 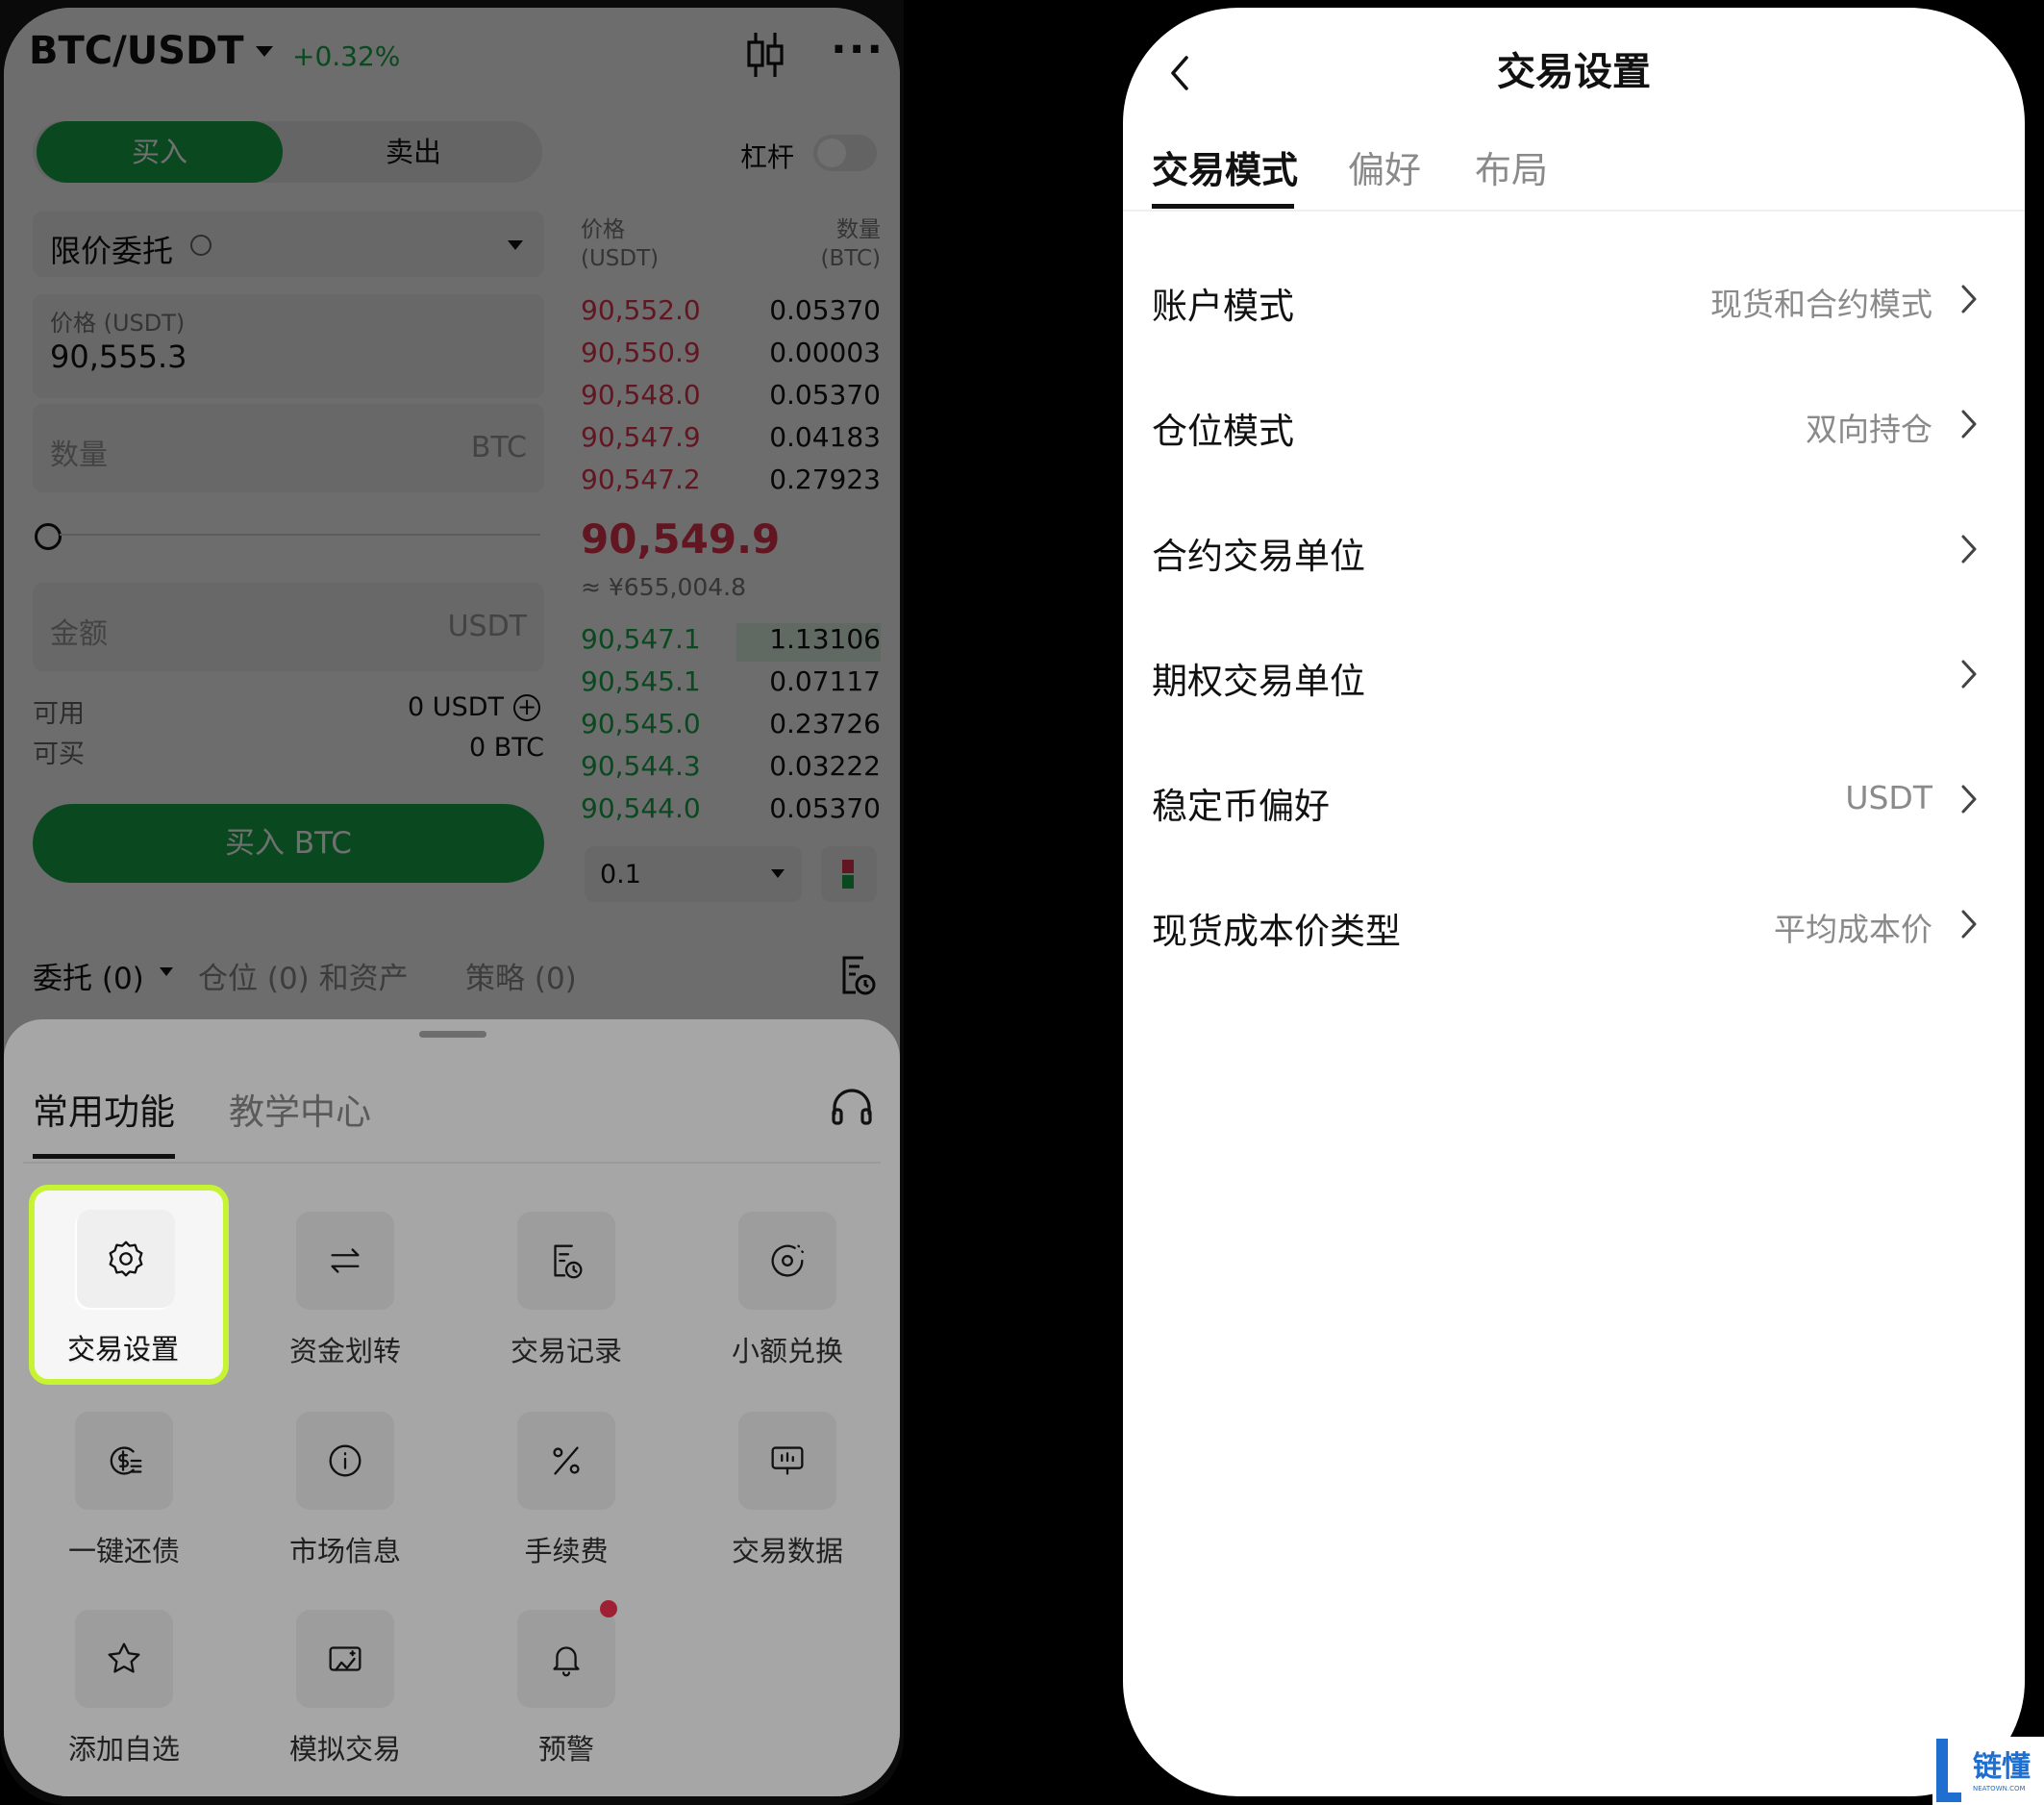 I want to click on alert-item: 预警, so click(x=566, y=1696).